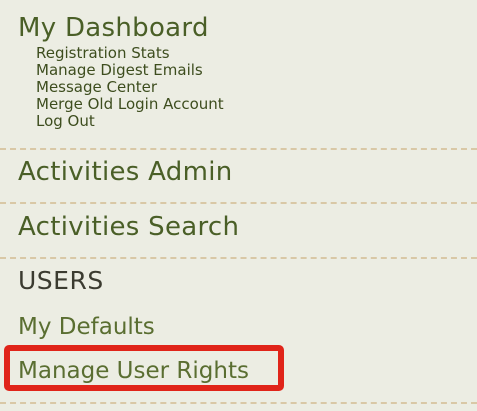 The image size is (477, 411). Describe the element at coordinates (128, 227) in the screenshot. I see `activities-search-link: Activities Search` at that location.